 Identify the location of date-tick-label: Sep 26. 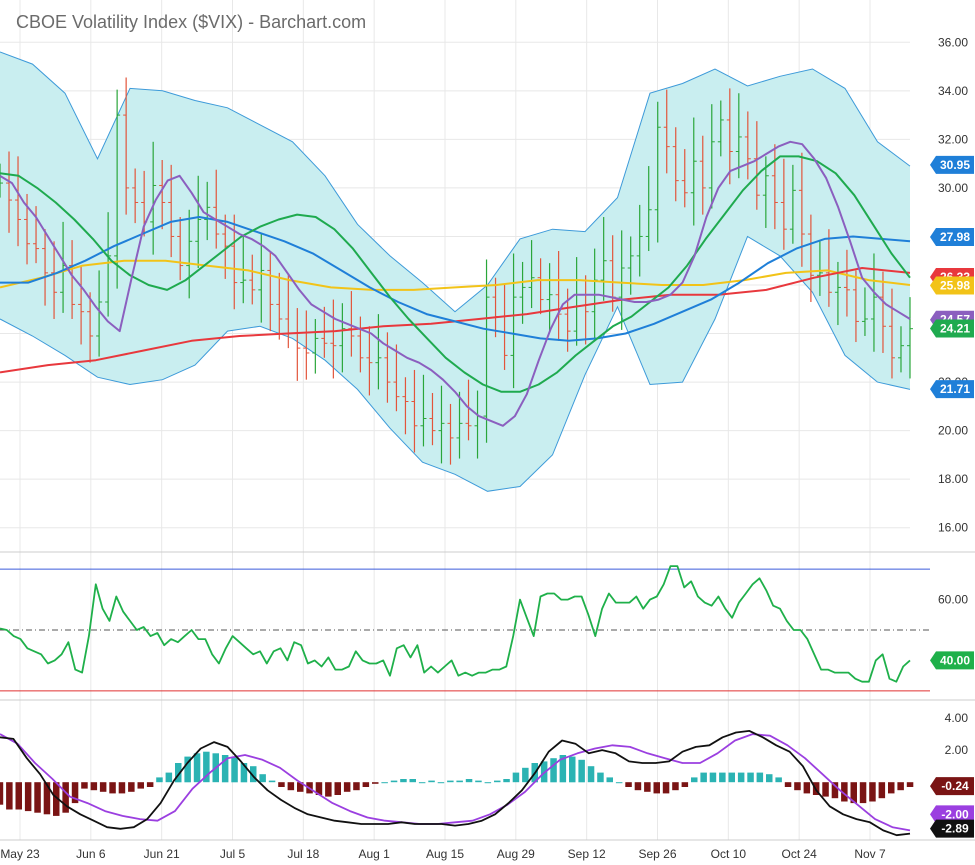
(657, 854).